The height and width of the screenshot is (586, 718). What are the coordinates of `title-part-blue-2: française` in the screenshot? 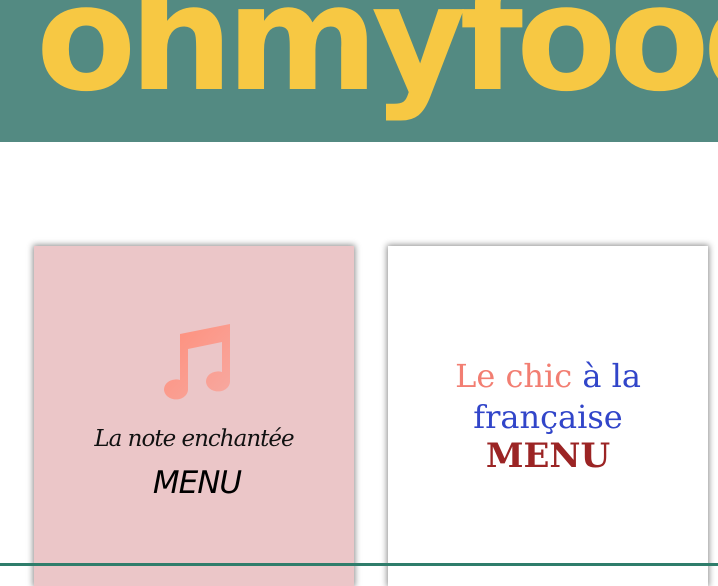 It's located at (548, 417).